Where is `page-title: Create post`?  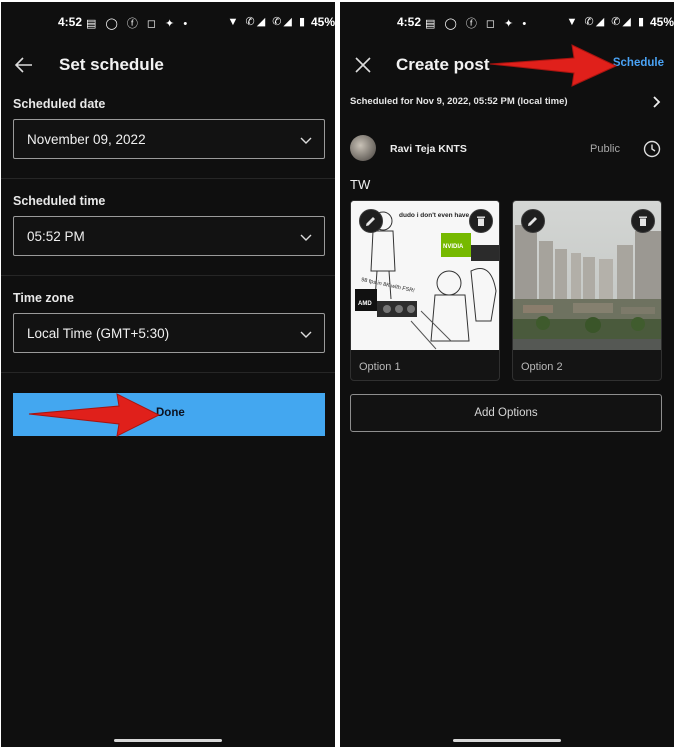
page-title: Create post is located at coordinates (443, 64).